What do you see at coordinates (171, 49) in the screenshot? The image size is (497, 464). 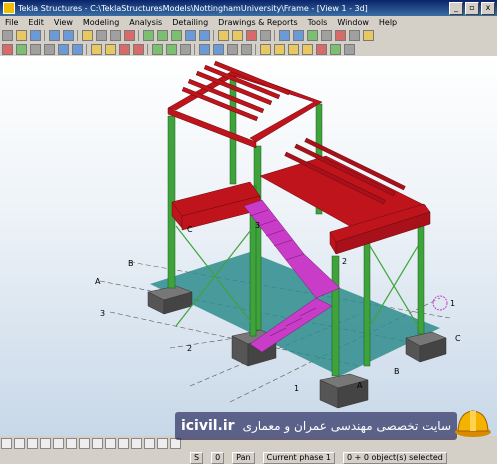 I see `connection-icon` at bounding box center [171, 49].